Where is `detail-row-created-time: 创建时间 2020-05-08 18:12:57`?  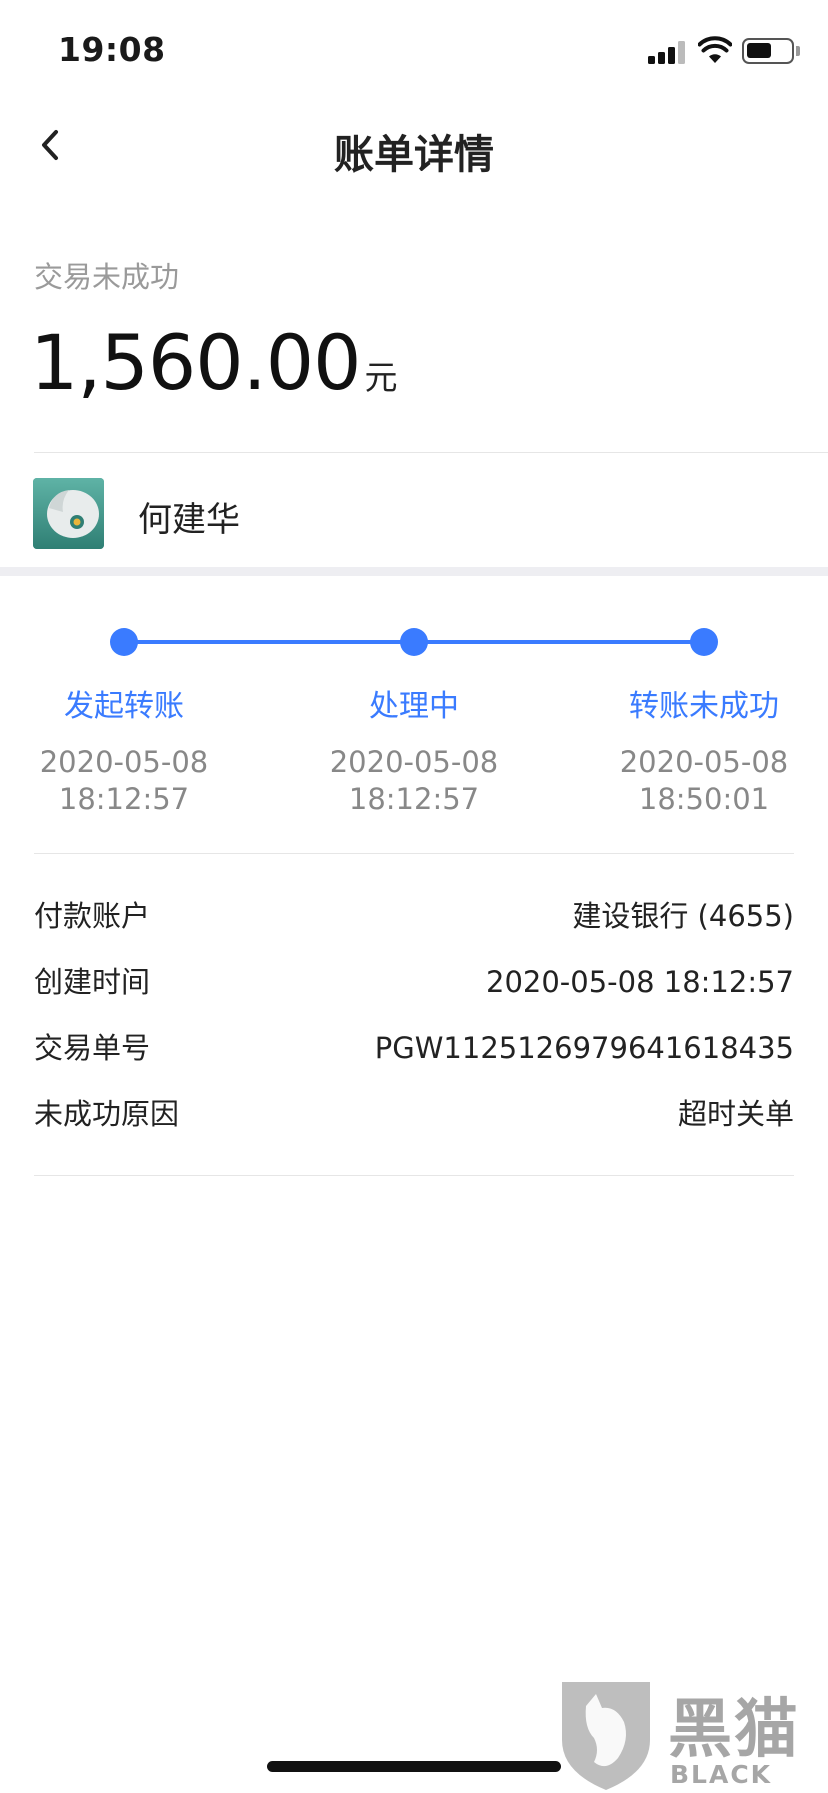 detail-row-created-time: 创建时间 2020-05-08 18:12:57 is located at coordinates (414, 982).